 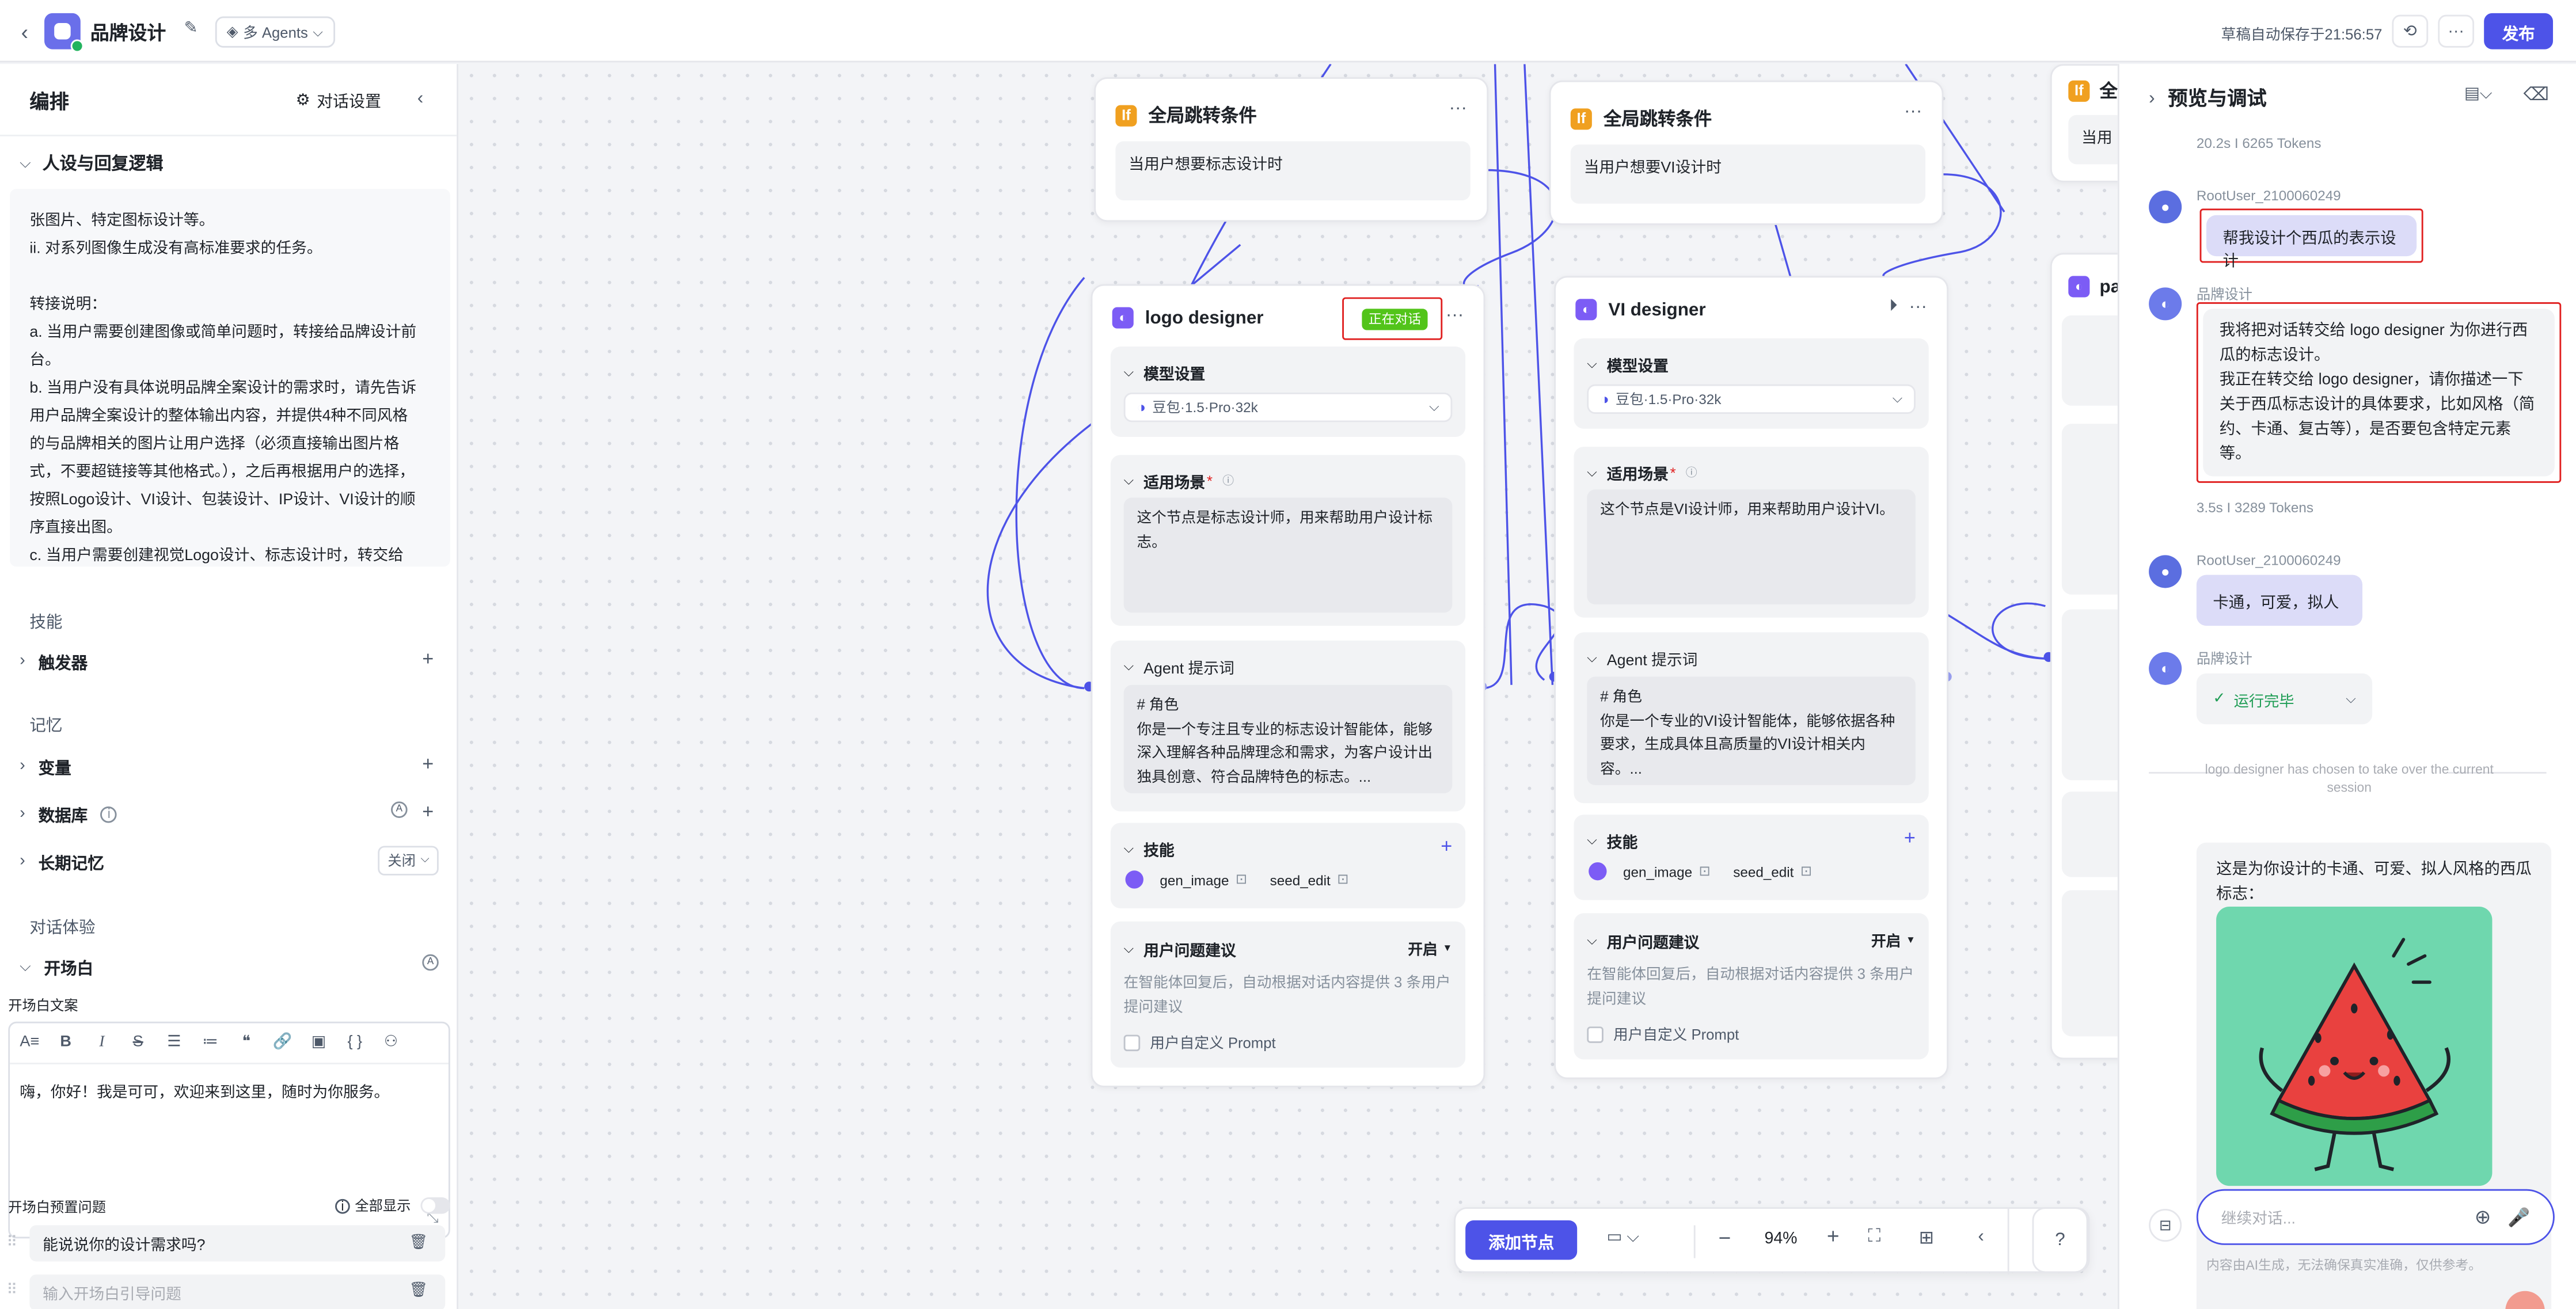 What do you see at coordinates (275, 32) in the screenshot?
I see `agents-mode-select: ◈ 多 Agents ⌵` at bounding box center [275, 32].